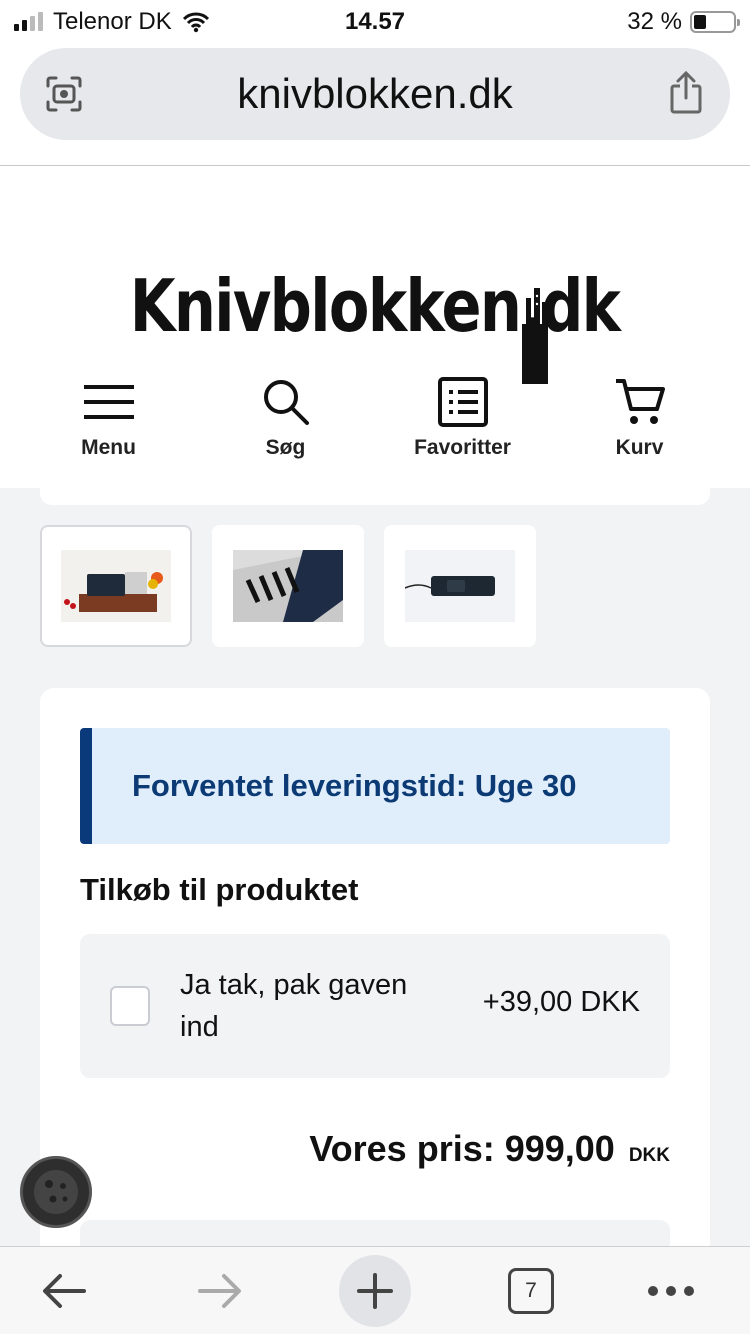 The image size is (750, 1334). What do you see at coordinates (286, 402) in the screenshot?
I see `search-icon` at bounding box center [286, 402].